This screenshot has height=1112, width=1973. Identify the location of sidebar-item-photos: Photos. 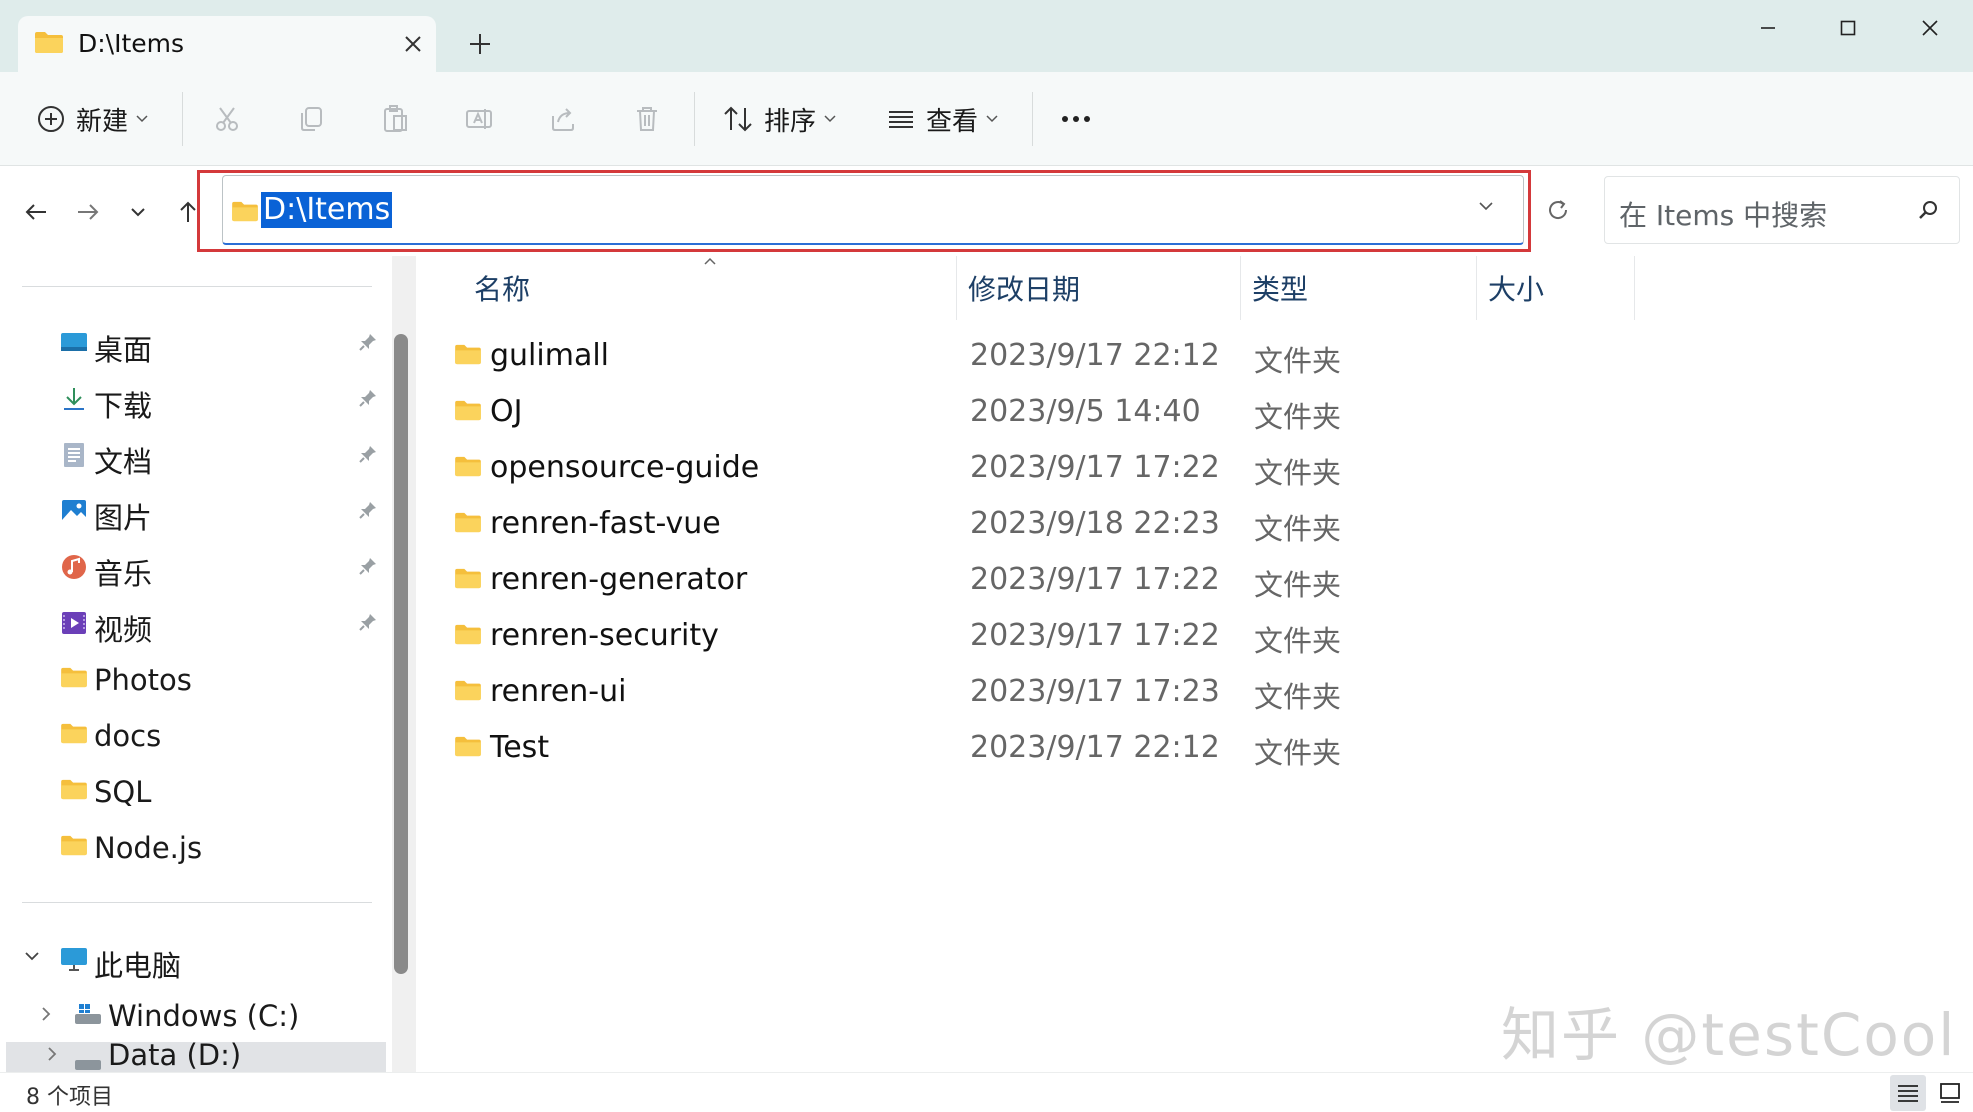
(192, 679).